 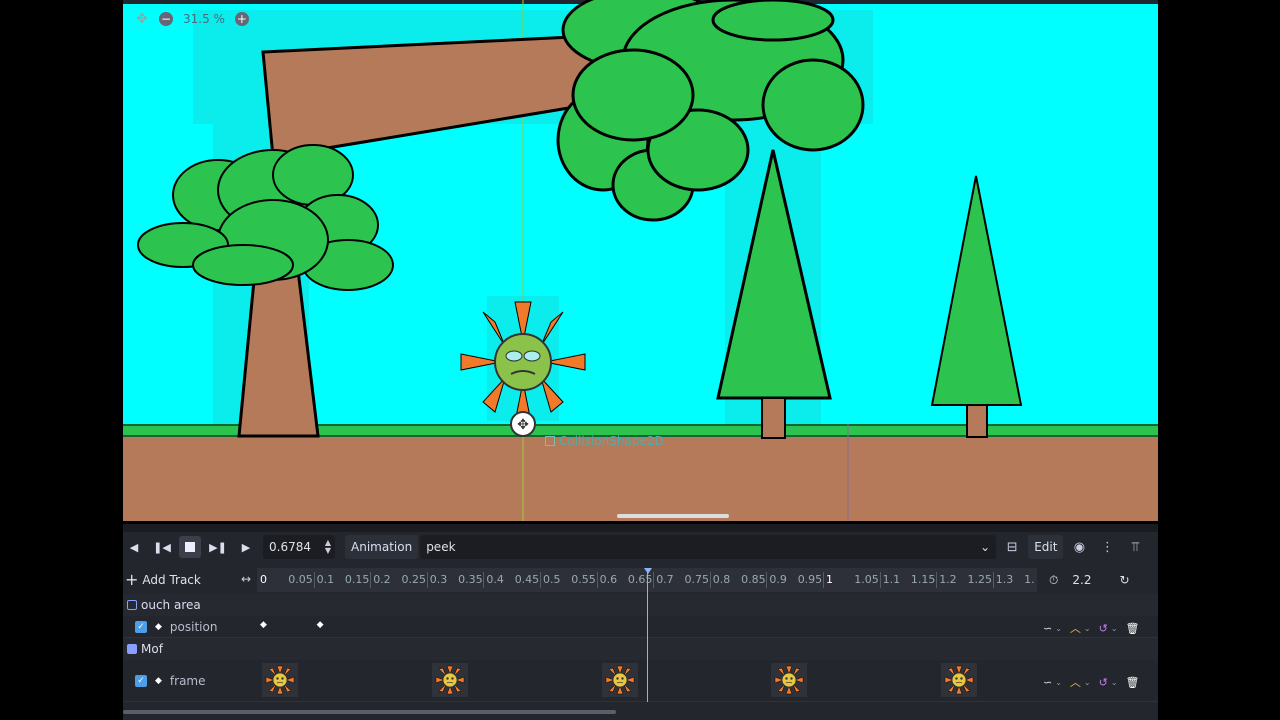 What do you see at coordinates (142, 19) in the screenshot?
I see `move-icon: ✥` at bounding box center [142, 19].